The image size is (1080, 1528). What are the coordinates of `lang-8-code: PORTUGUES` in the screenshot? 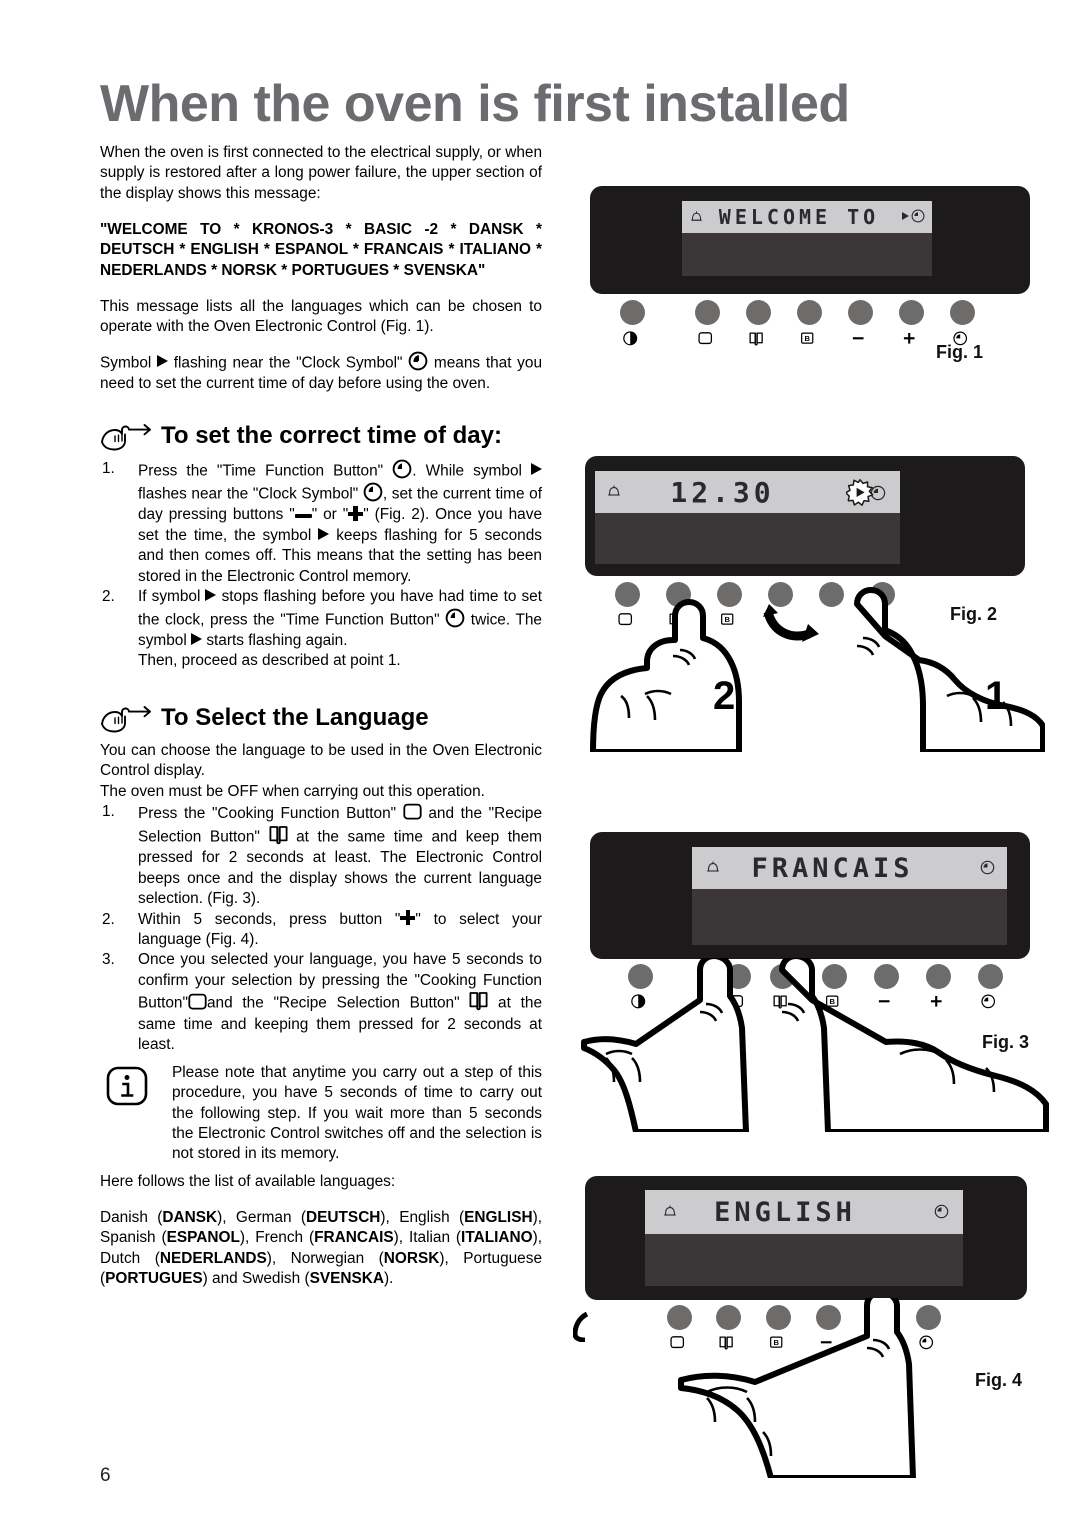 It's located at (154, 1279).